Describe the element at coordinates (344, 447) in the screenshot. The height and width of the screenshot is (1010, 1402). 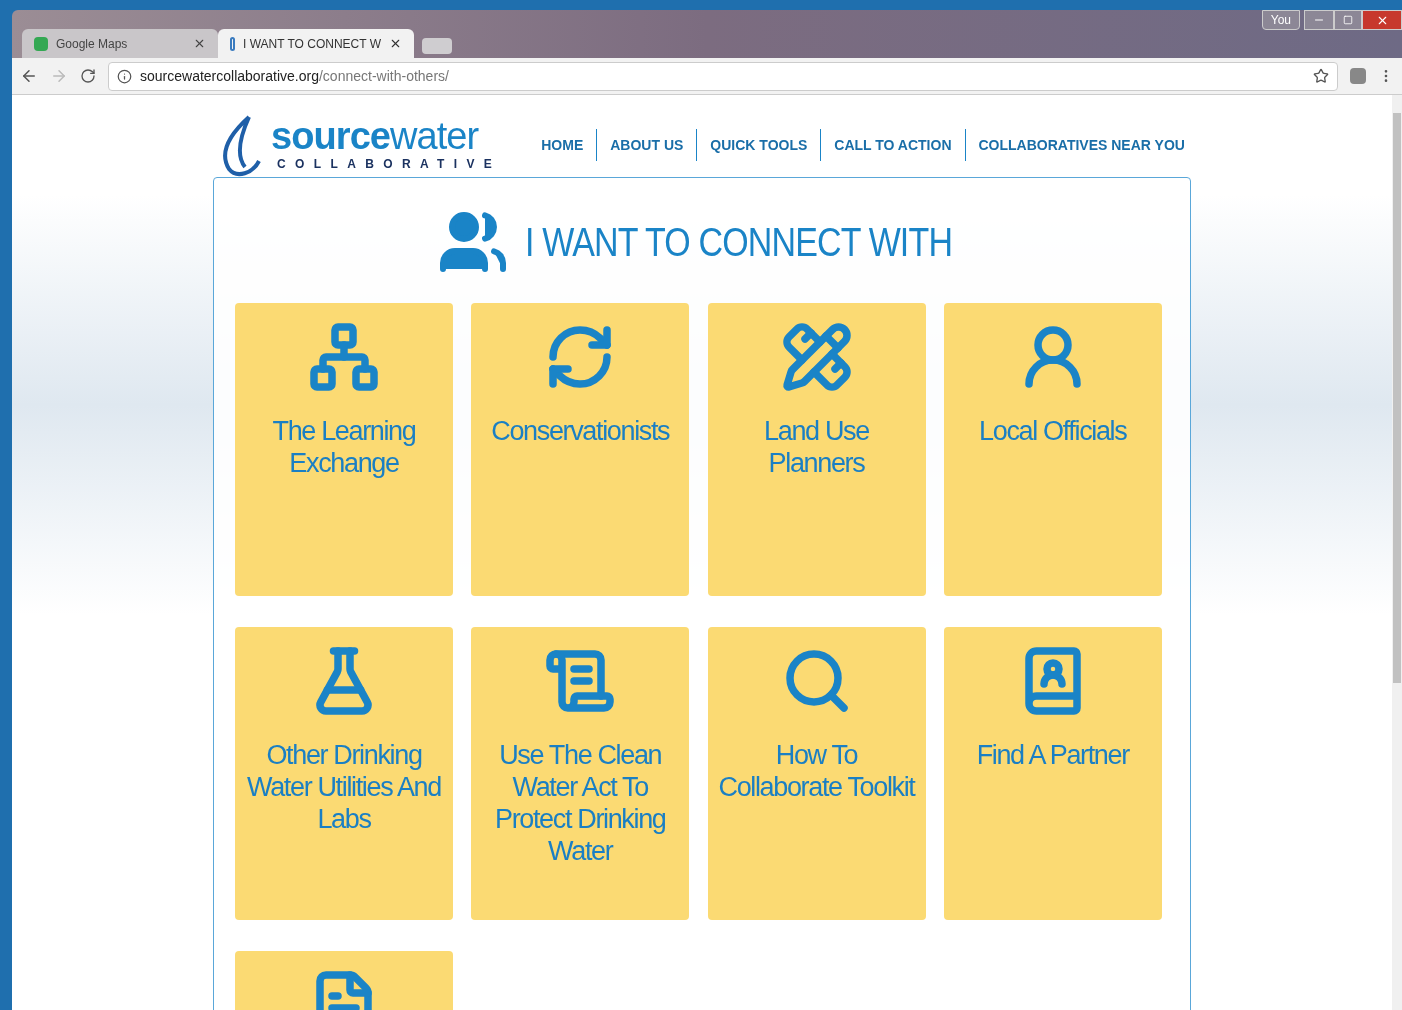
I see `tile-title: The Learning Exchange` at that location.